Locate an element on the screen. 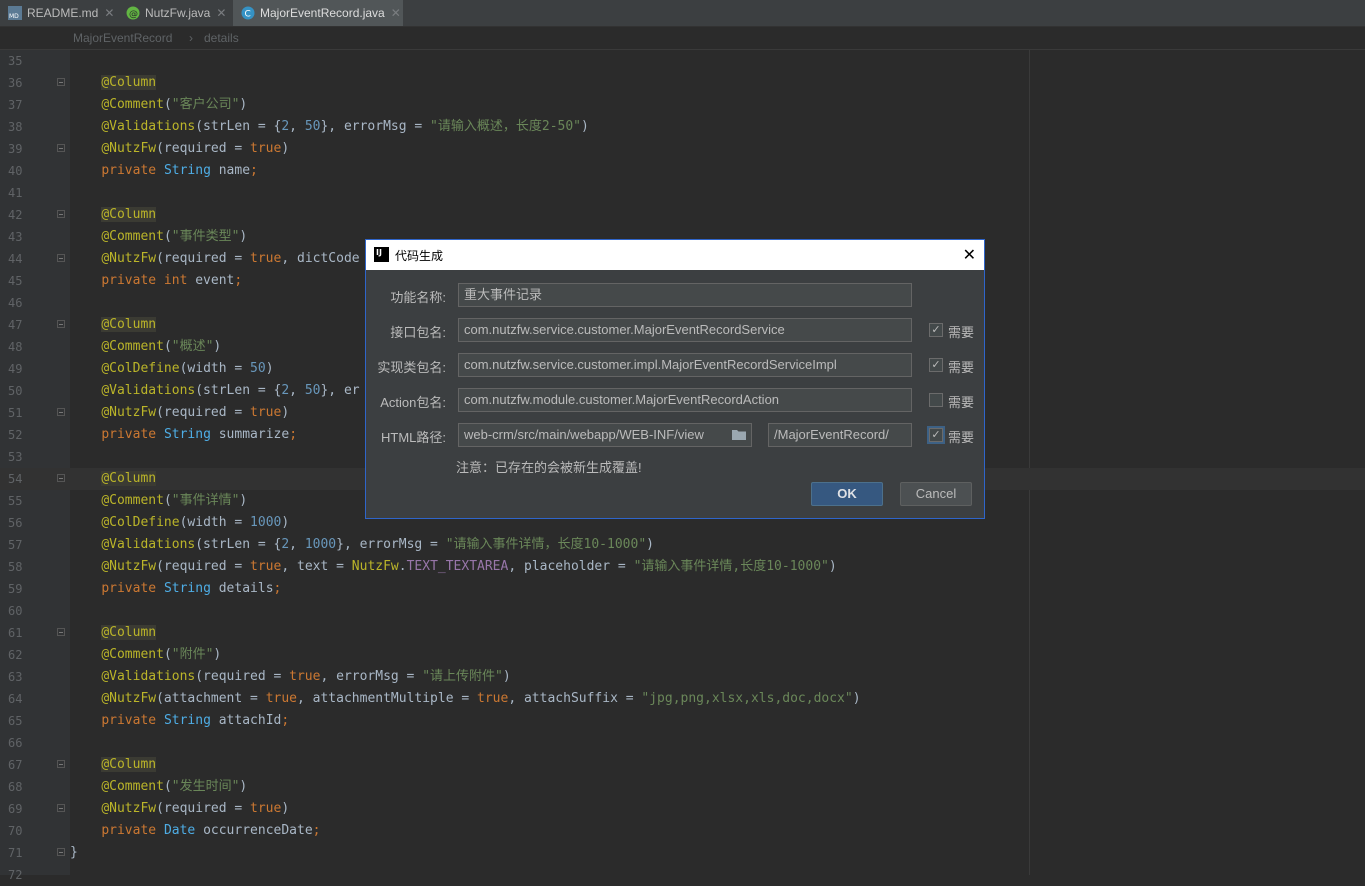  code-token: "概述" is located at coordinates (192, 346).